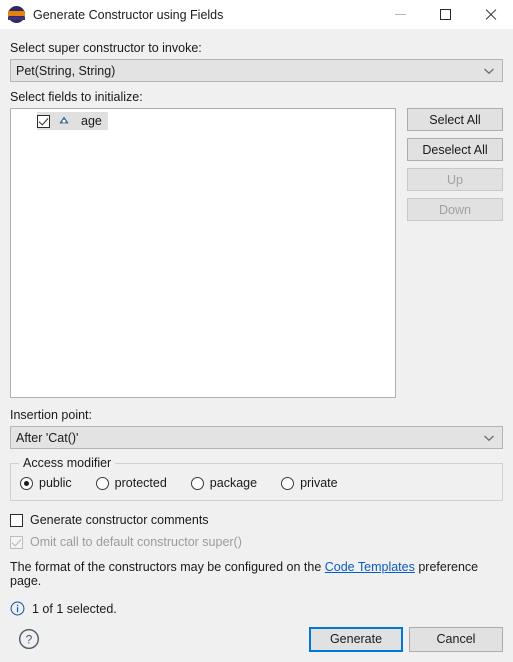 This screenshot has width=513, height=662. I want to click on omit-super-label: Omit call to default constructor super(), so click(136, 542).